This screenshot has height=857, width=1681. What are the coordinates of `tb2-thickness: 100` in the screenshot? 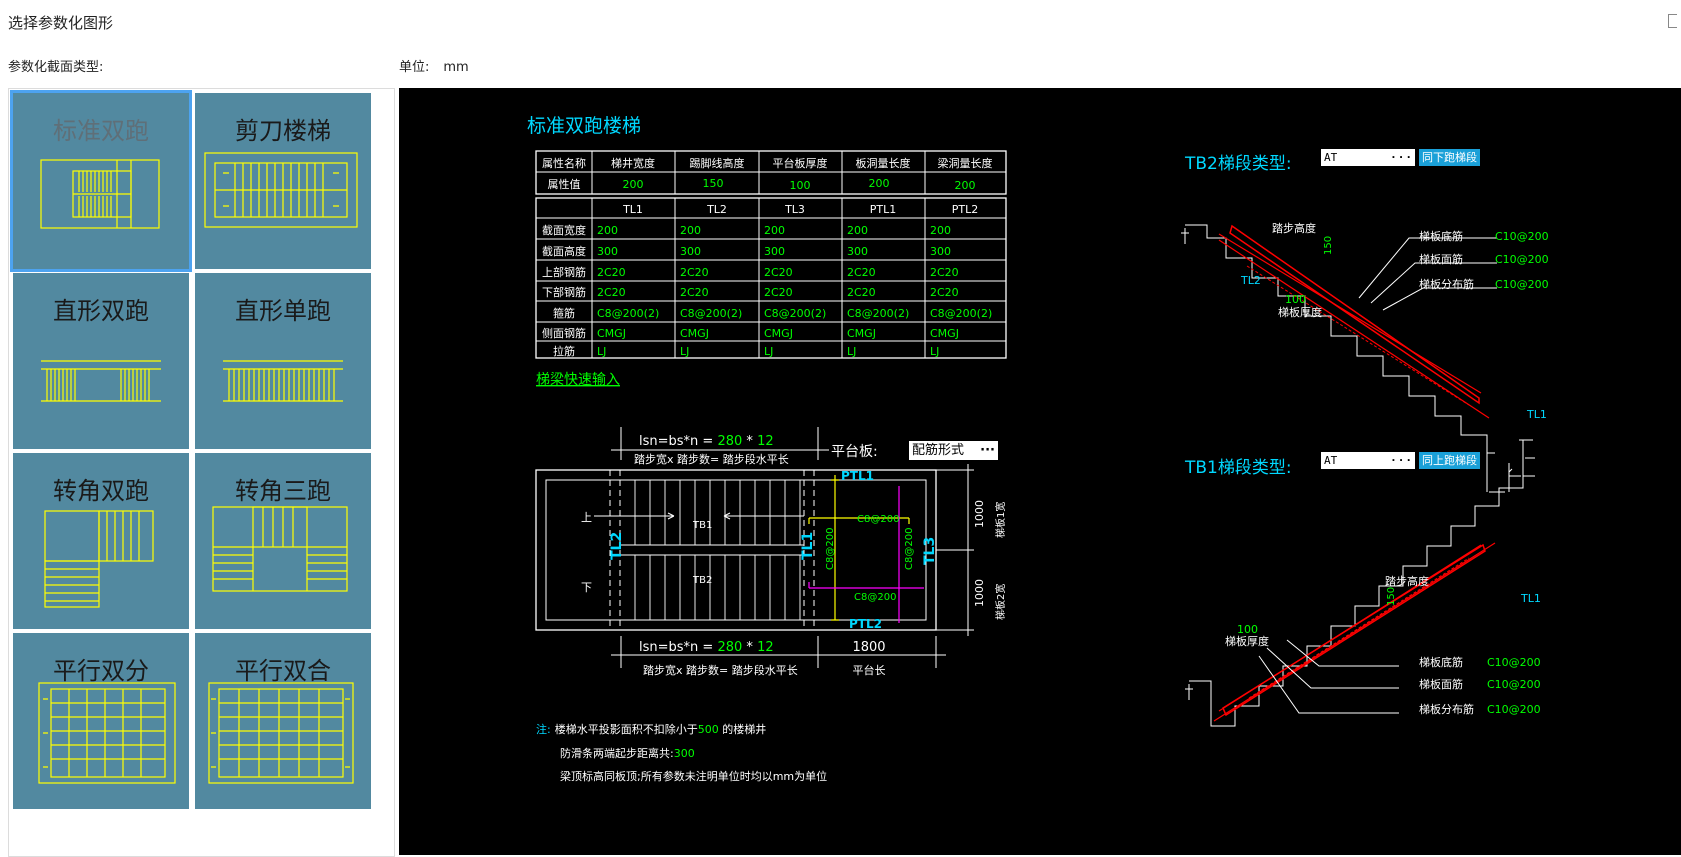 It's located at (1295, 299).